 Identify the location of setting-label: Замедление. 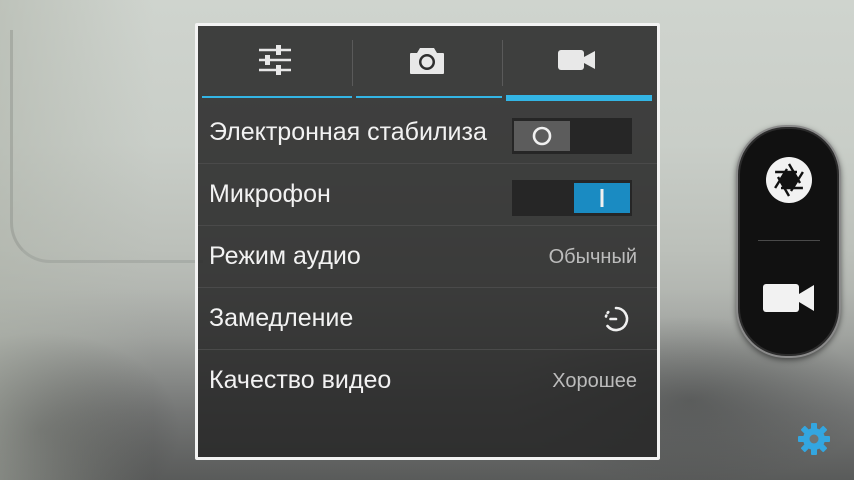
(281, 318).